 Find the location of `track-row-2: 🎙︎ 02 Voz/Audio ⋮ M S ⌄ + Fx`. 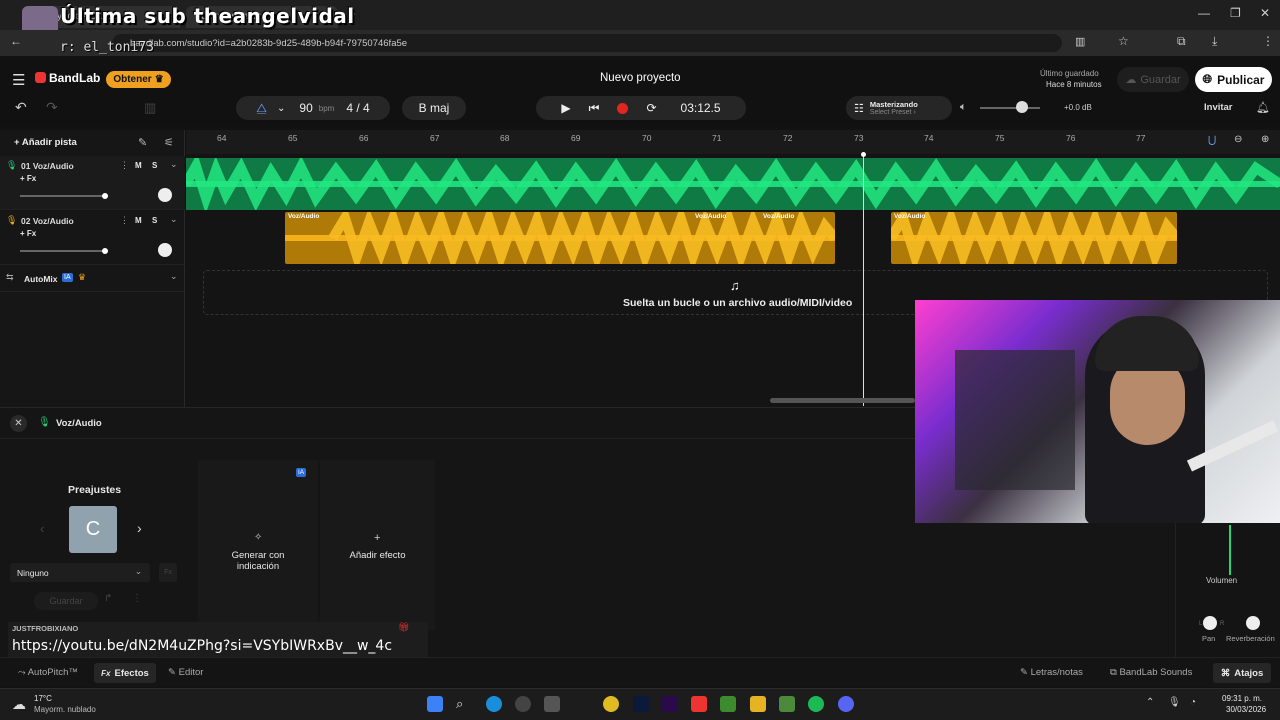

track-row-2: 🎙︎ 02 Voz/Audio ⋮ M S ⌄ + Fx is located at coordinates (92, 238).